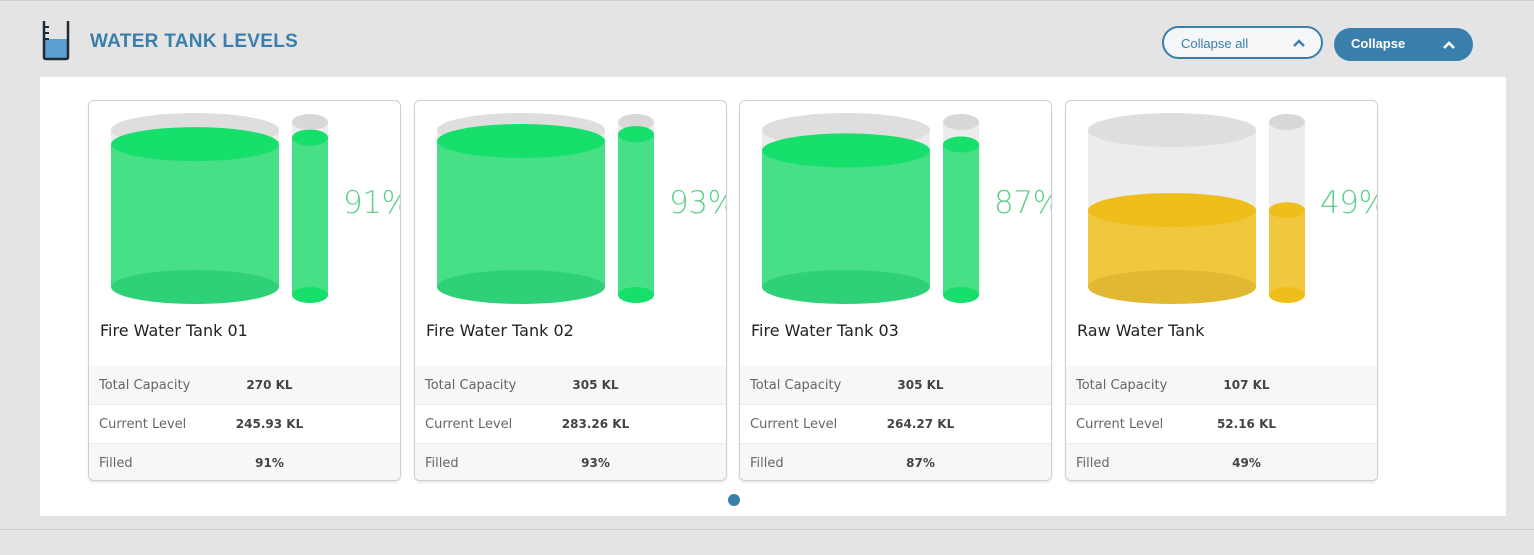 This screenshot has height=555, width=1534. I want to click on fill-percentage: 87%, so click(1022, 203).